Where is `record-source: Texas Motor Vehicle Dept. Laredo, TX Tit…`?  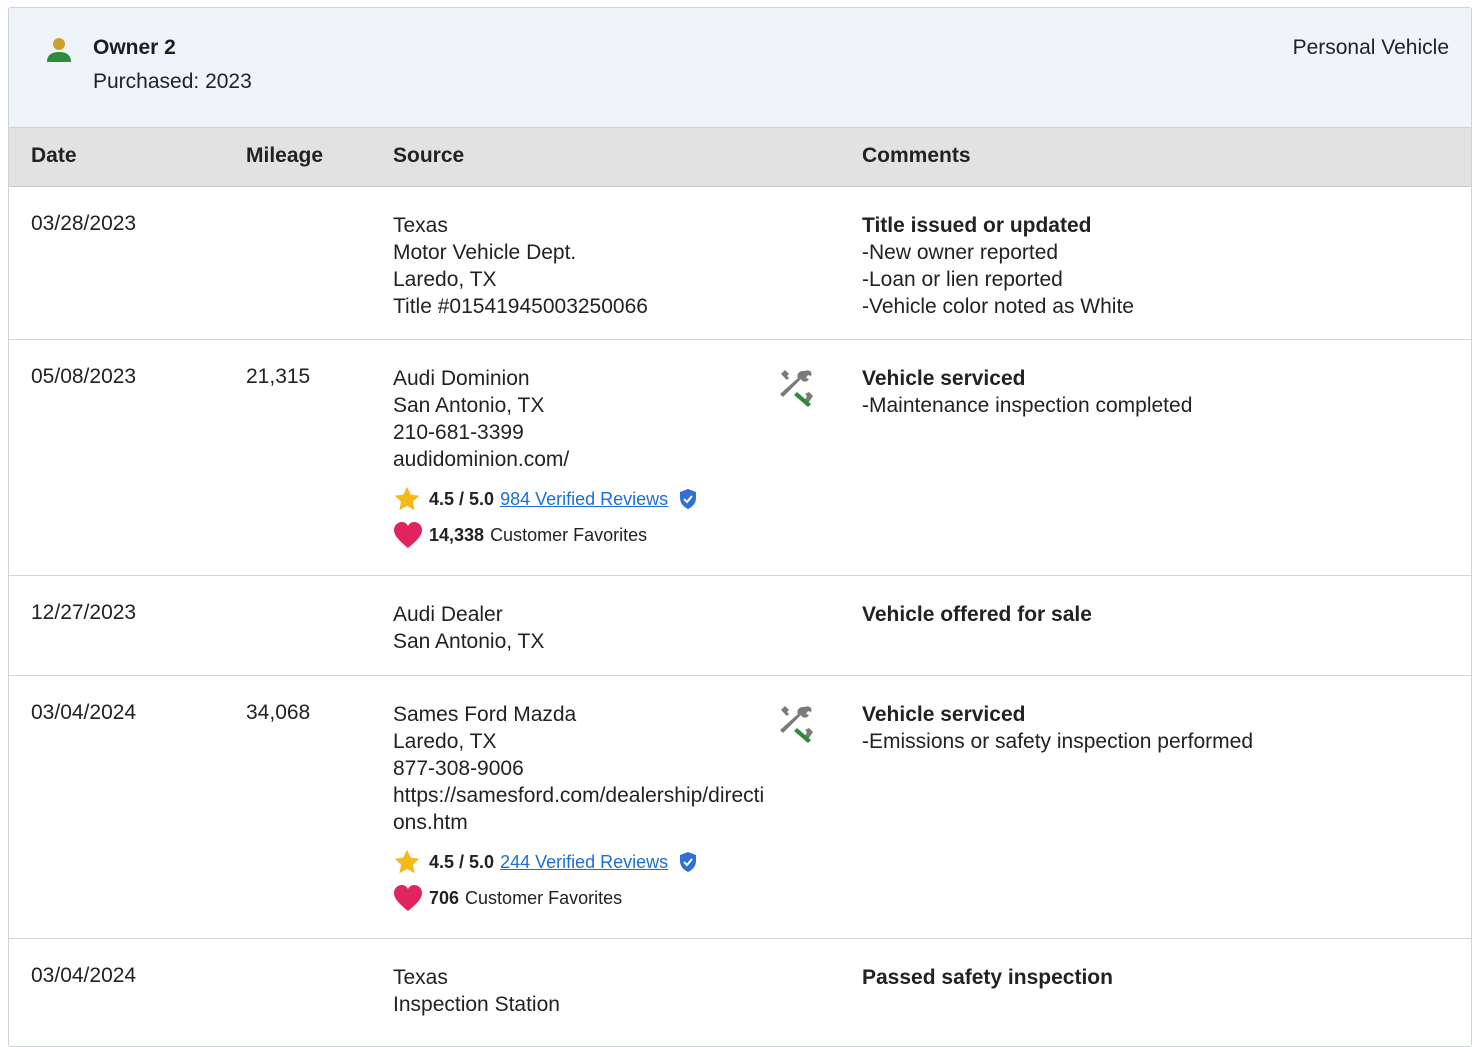 record-source: Texas Motor Vehicle Dept. Laredo, TX Tit… is located at coordinates (583, 266).